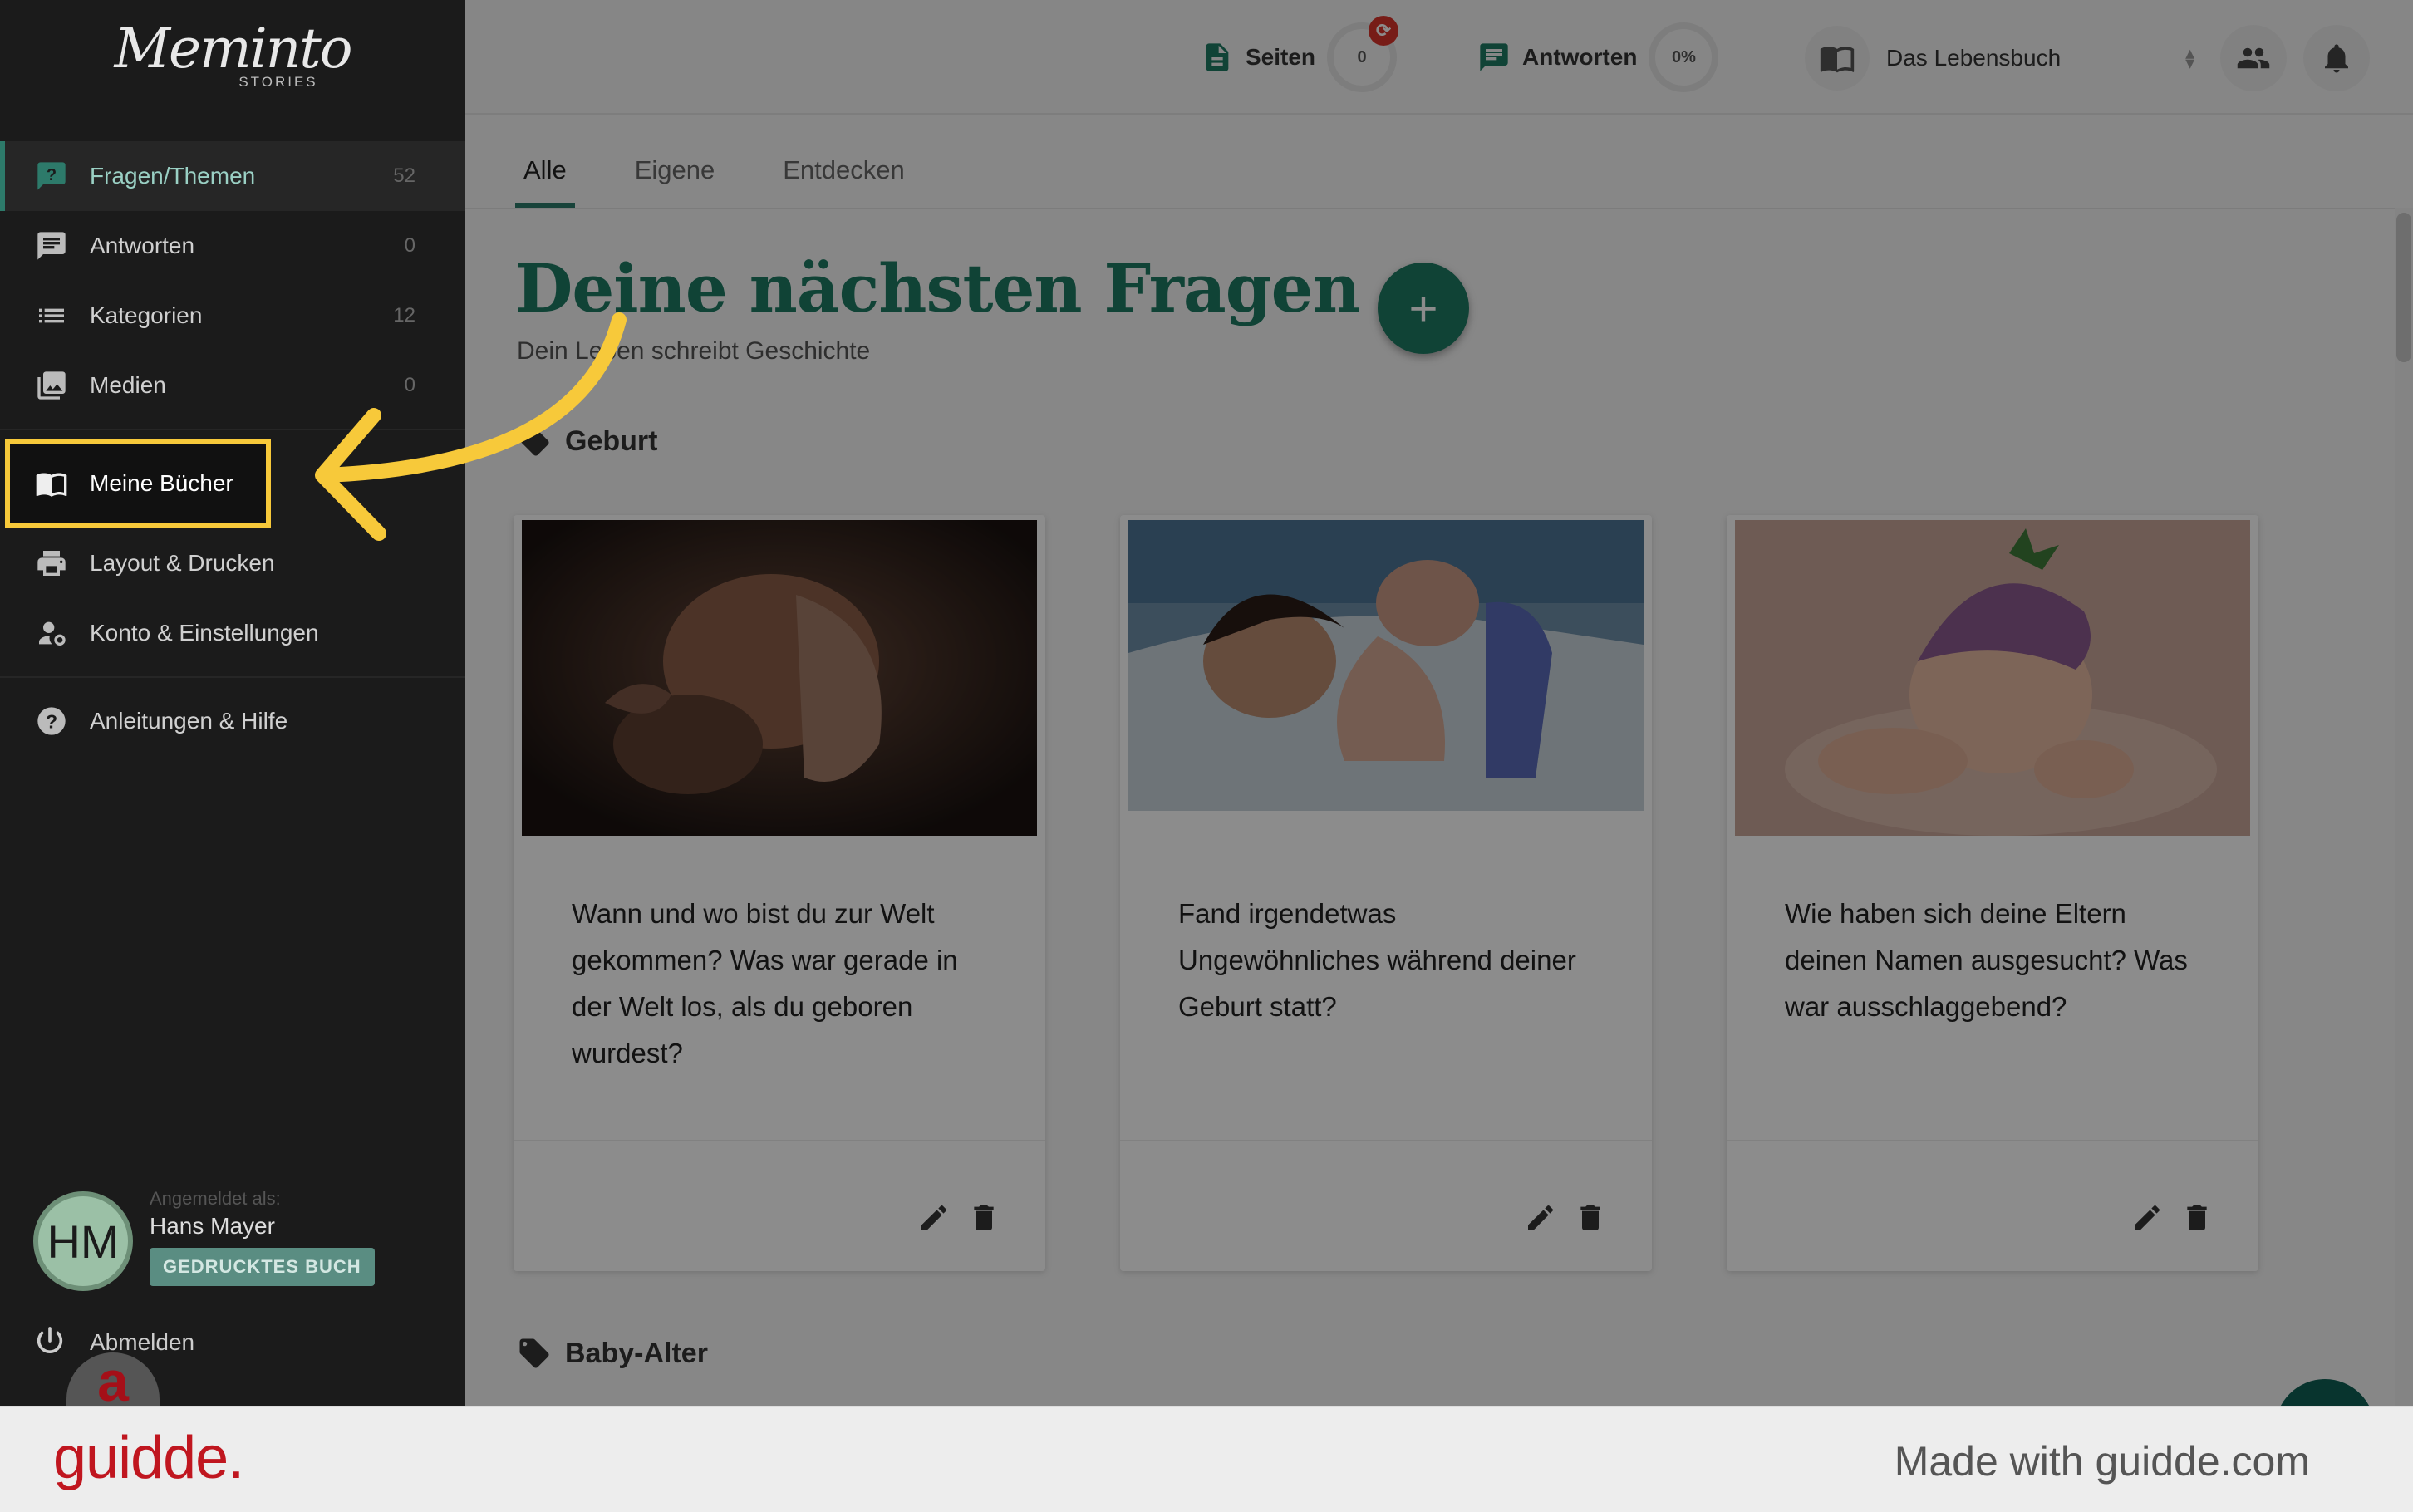 Image resolution: width=2413 pixels, height=1512 pixels. What do you see at coordinates (636, 1353) in the screenshot?
I see `section-title: Baby-Alter` at bounding box center [636, 1353].